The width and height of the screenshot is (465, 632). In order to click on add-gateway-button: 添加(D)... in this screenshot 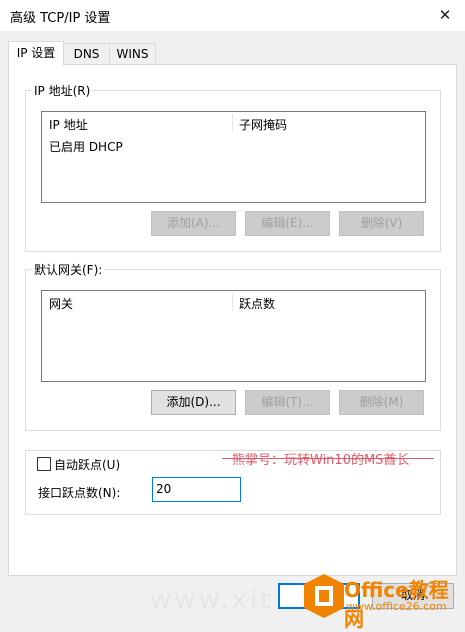, I will do `click(193, 402)`.